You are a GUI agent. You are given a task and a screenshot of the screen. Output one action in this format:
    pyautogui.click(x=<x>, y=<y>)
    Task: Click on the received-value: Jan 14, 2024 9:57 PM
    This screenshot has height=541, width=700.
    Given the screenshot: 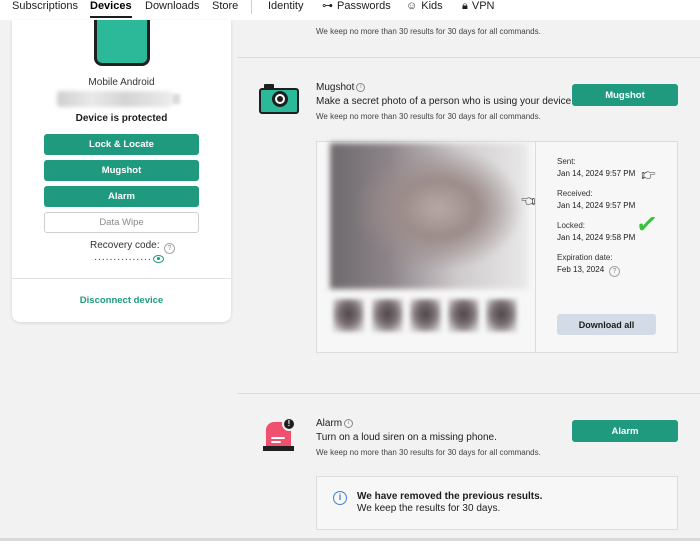 What is the action you would take?
    pyautogui.click(x=596, y=205)
    